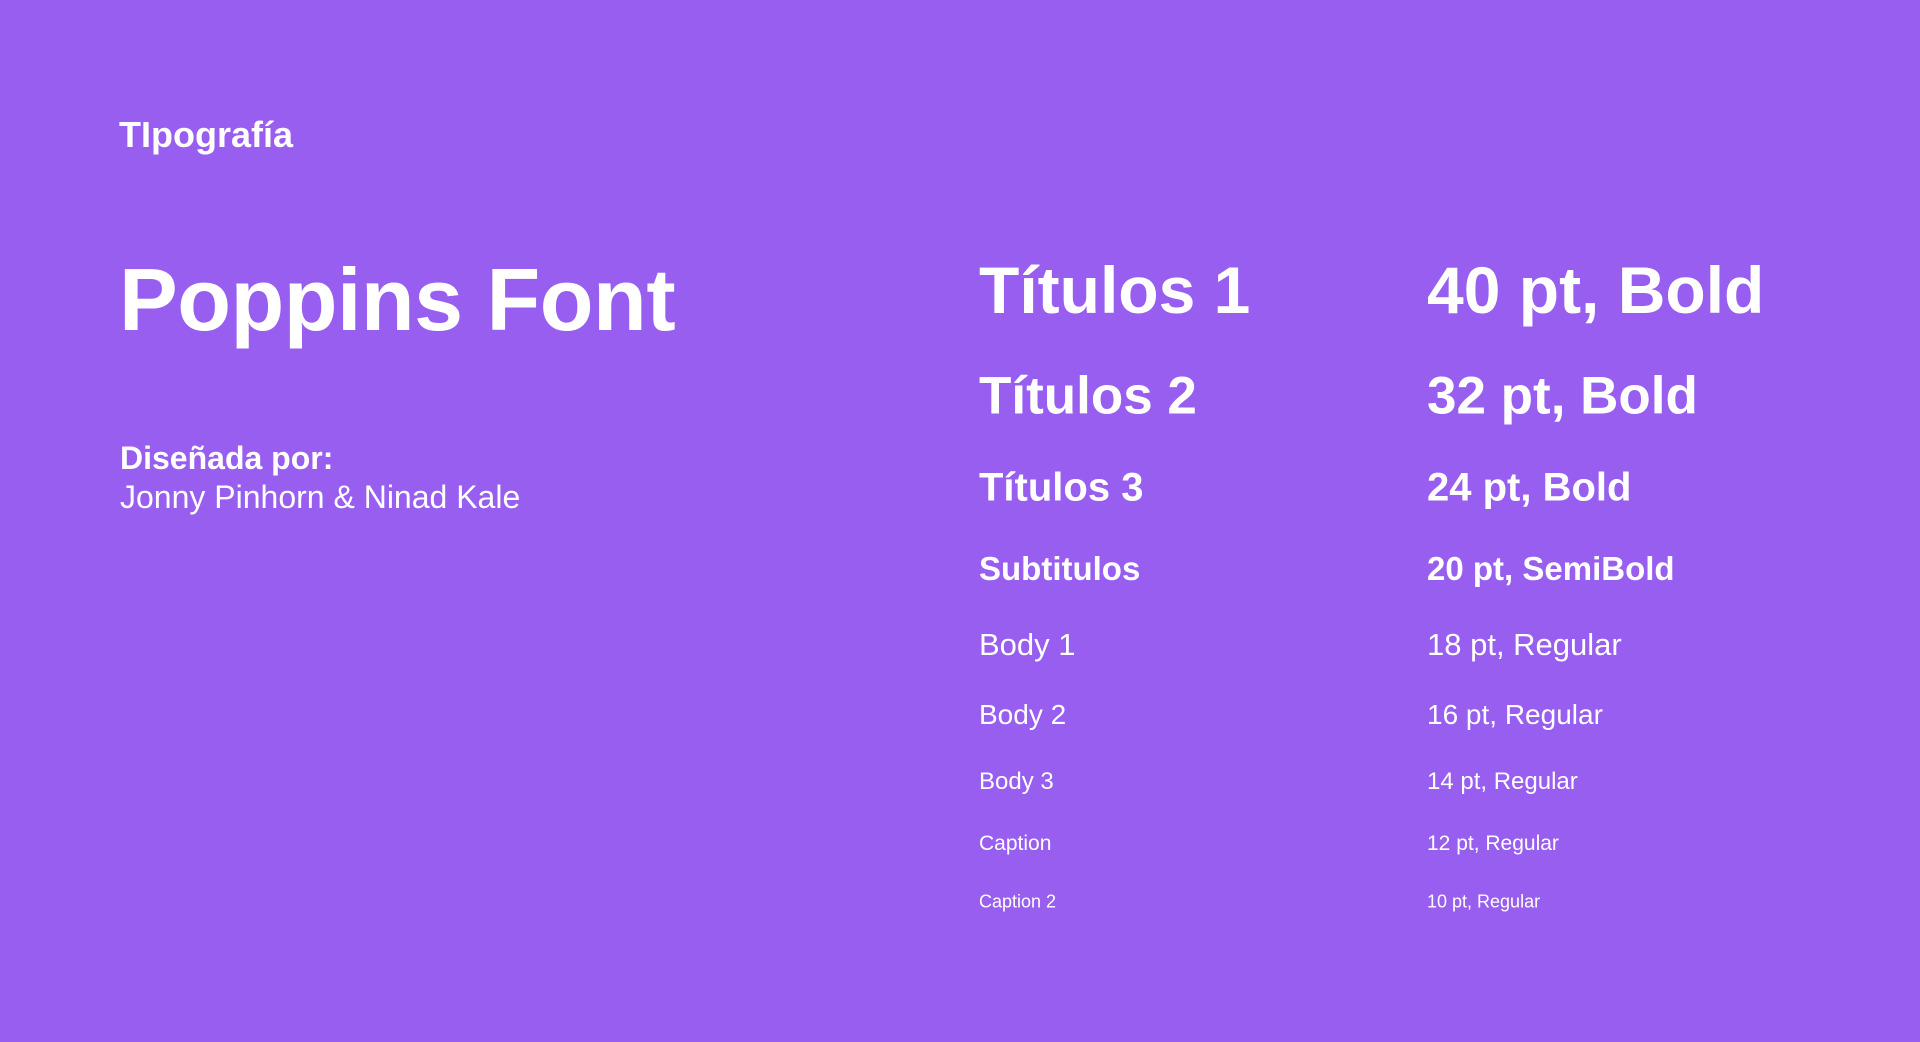  I want to click on style-spec-titulos-2: 32 pt, Bold, so click(1562, 396).